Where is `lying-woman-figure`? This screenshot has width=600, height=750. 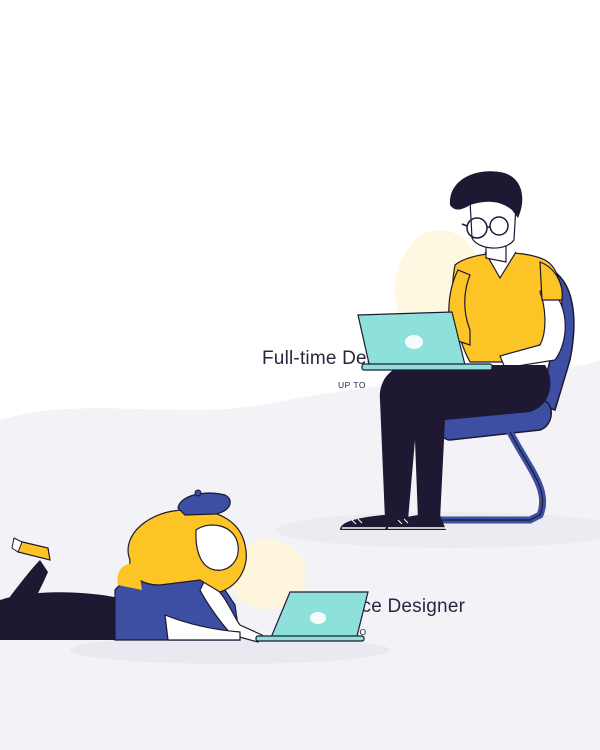
lying-woman-figure is located at coordinates (184, 566).